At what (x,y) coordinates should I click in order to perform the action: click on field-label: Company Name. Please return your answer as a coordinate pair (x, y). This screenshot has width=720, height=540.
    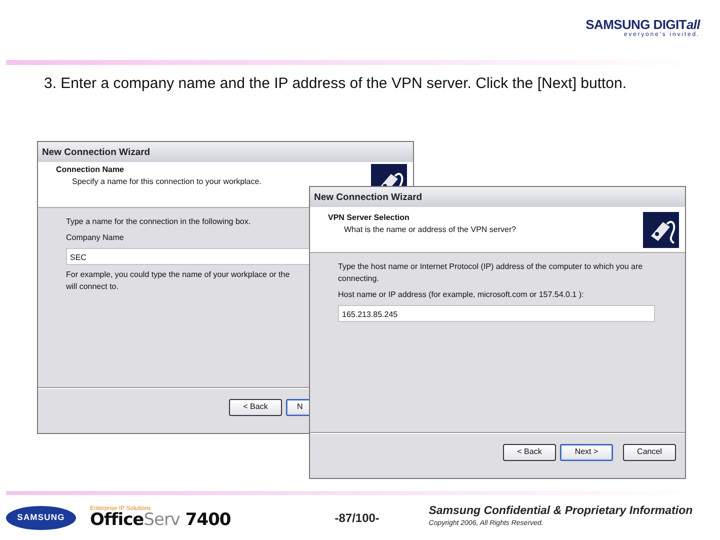
    Looking at the image, I should click on (95, 238).